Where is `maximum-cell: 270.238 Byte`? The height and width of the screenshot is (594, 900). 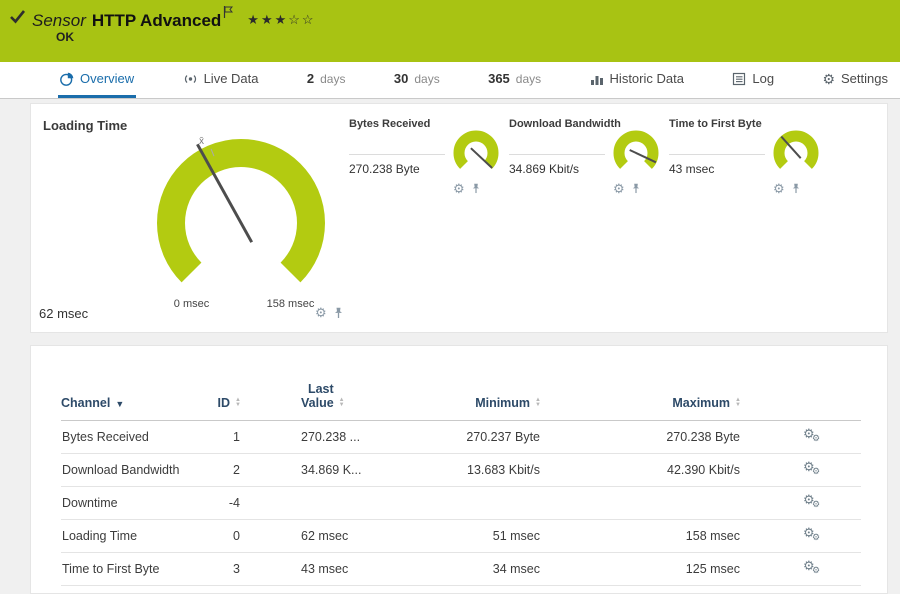
maximum-cell: 270.238 Byte is located at coordinates (641, 437).